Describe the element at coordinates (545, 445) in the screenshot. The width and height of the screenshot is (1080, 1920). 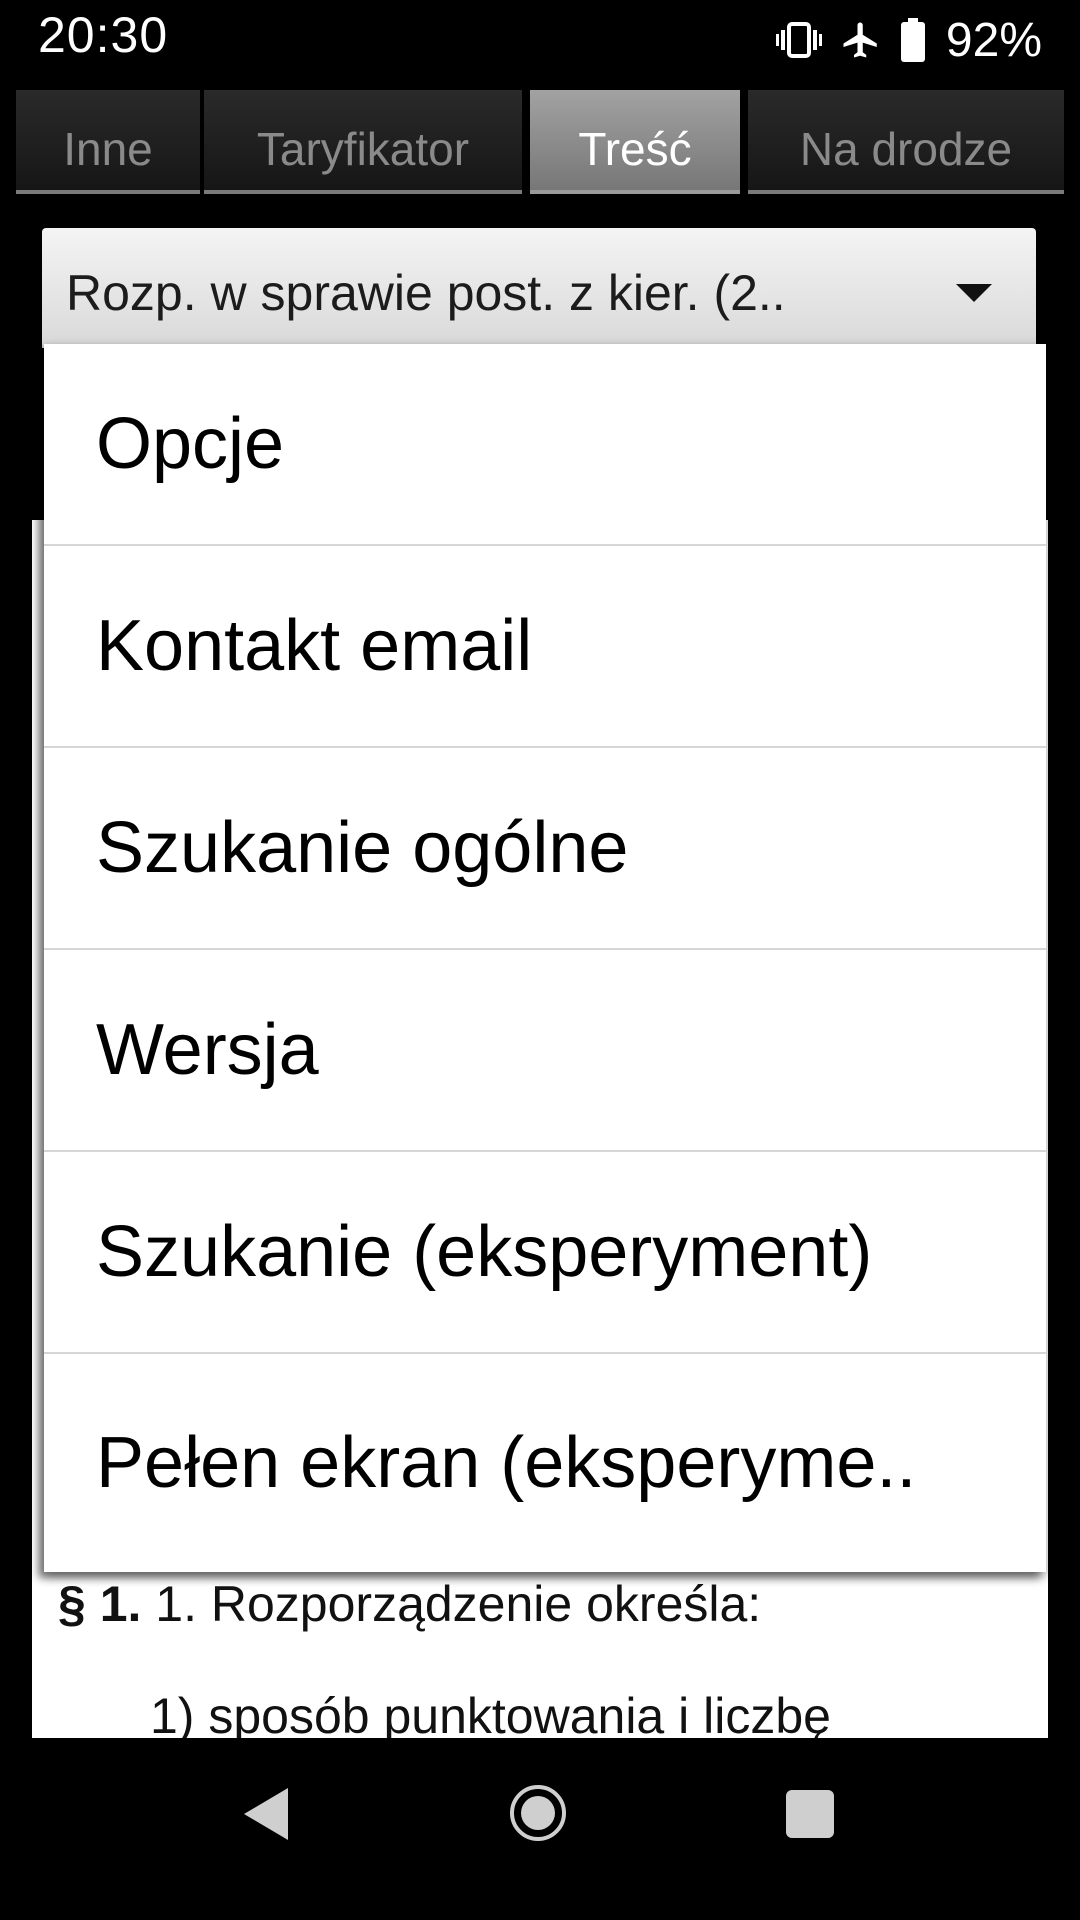
I see `menu-item-opcje: Opcje` at that location.